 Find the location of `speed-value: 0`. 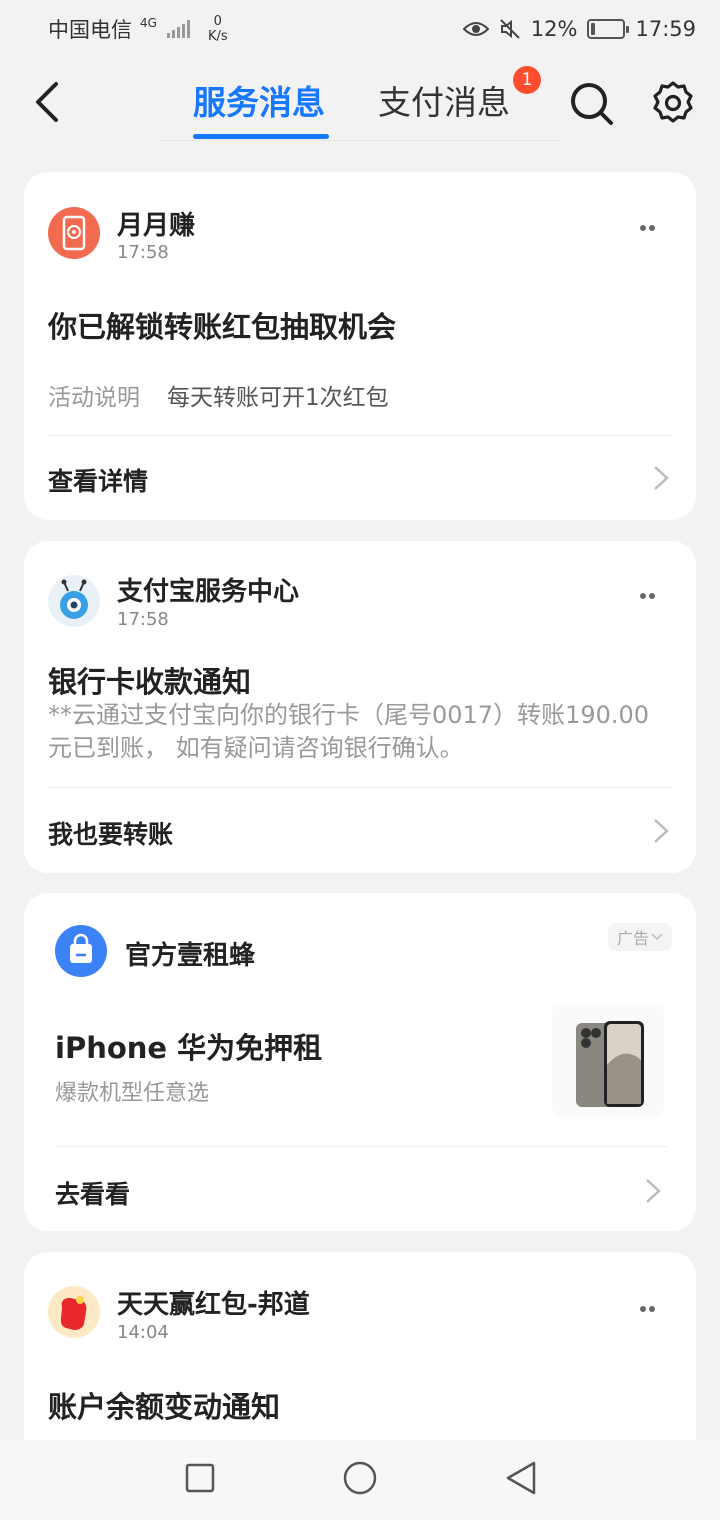

speed-value: 0 is located at coordinates (217, 21).